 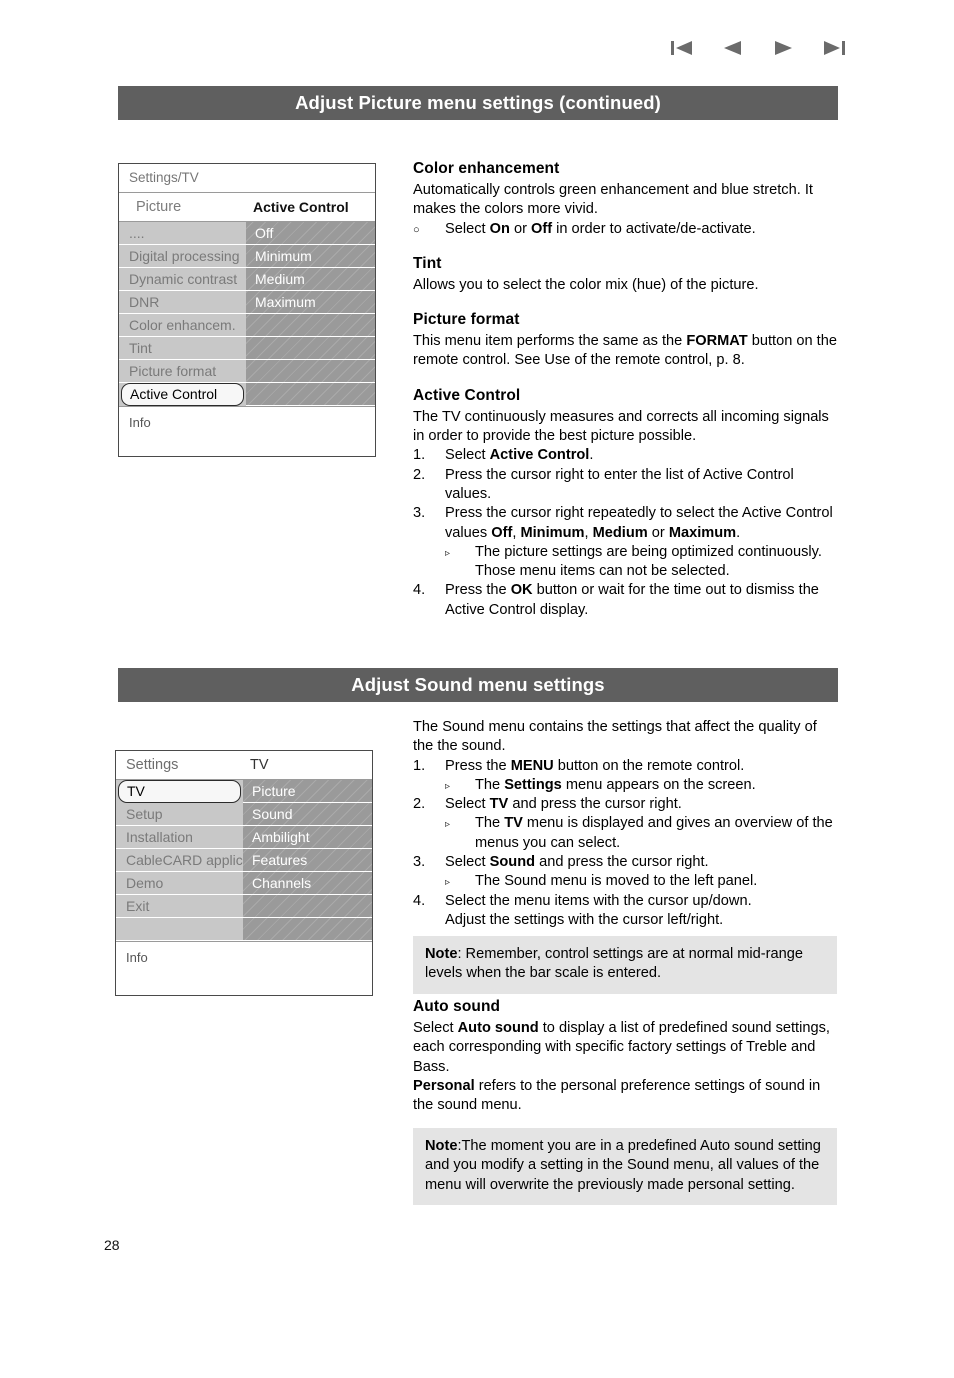 What do you see at coordinates (179, 814) in the screenshot?
I see `list-item: Setup` at bounding box center [179, 814].